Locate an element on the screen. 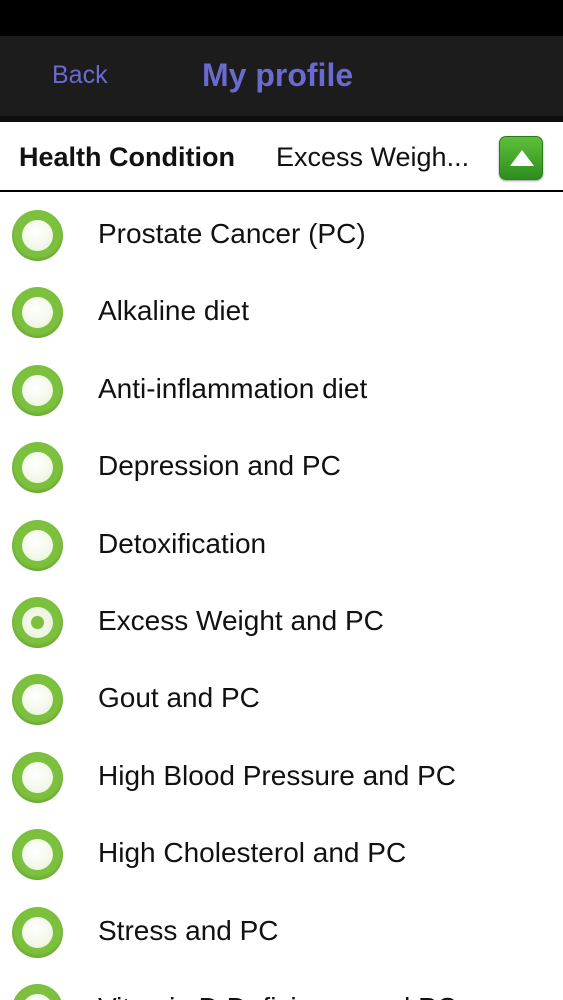 Image resolution: width=563 pixels, height=1000 pixels. status-bar is located at coordinates (281, 18).